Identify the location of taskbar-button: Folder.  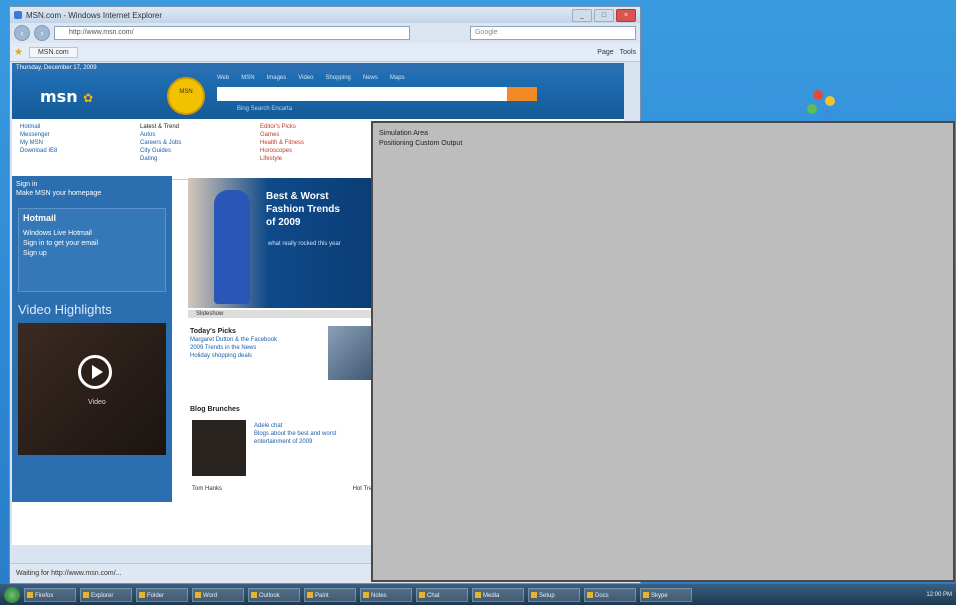
(162, 594).